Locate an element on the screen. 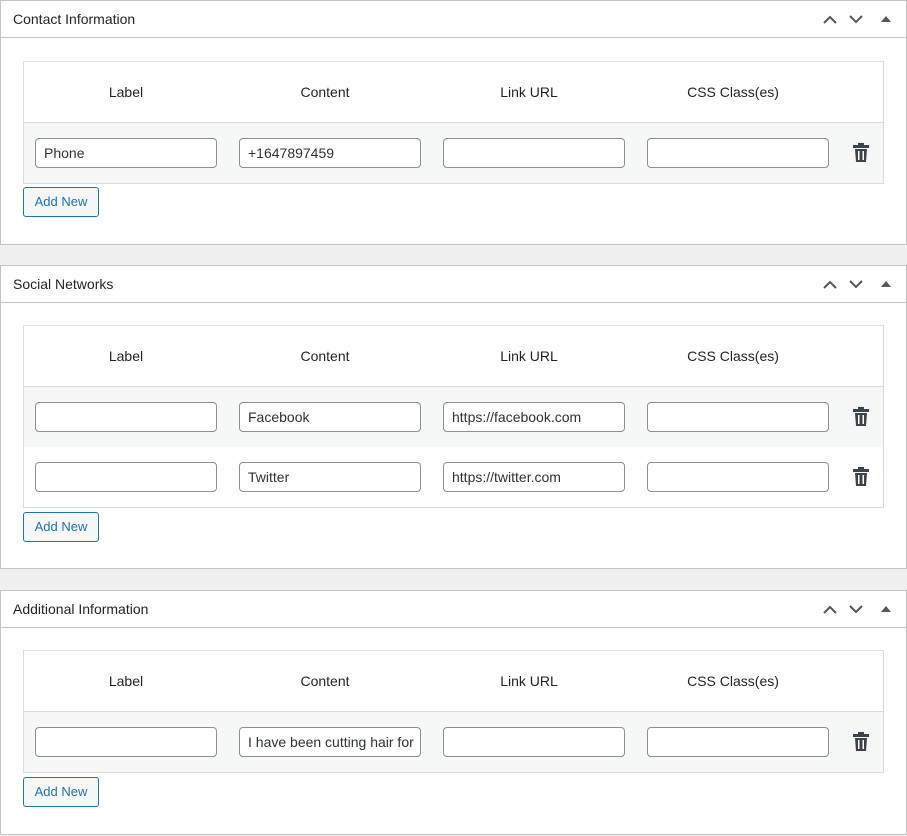  table-row: Phone +1647897459 is located at coordinates (453, 153).